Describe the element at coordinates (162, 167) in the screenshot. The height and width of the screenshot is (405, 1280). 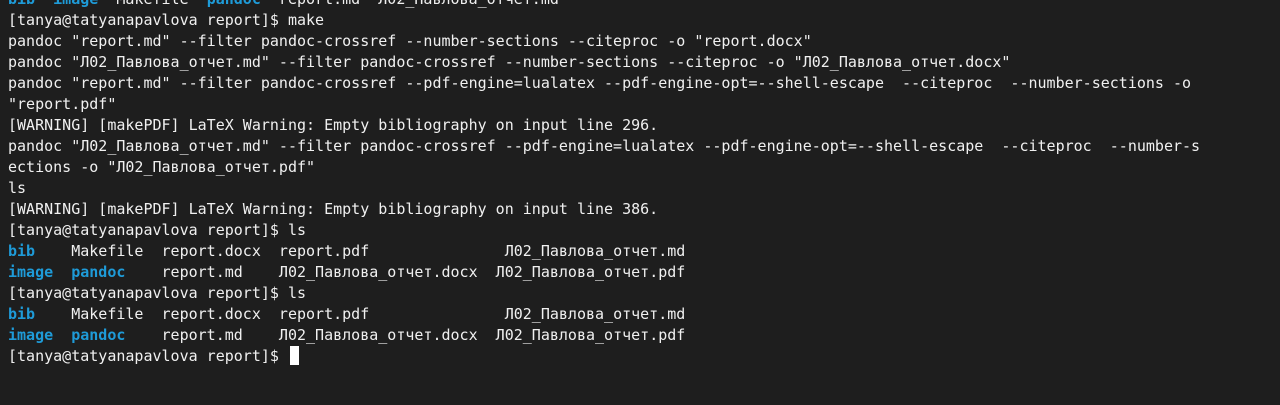
I see `output-text: ections -o "Л02_Павлова_отчет.pdf"` at that location.